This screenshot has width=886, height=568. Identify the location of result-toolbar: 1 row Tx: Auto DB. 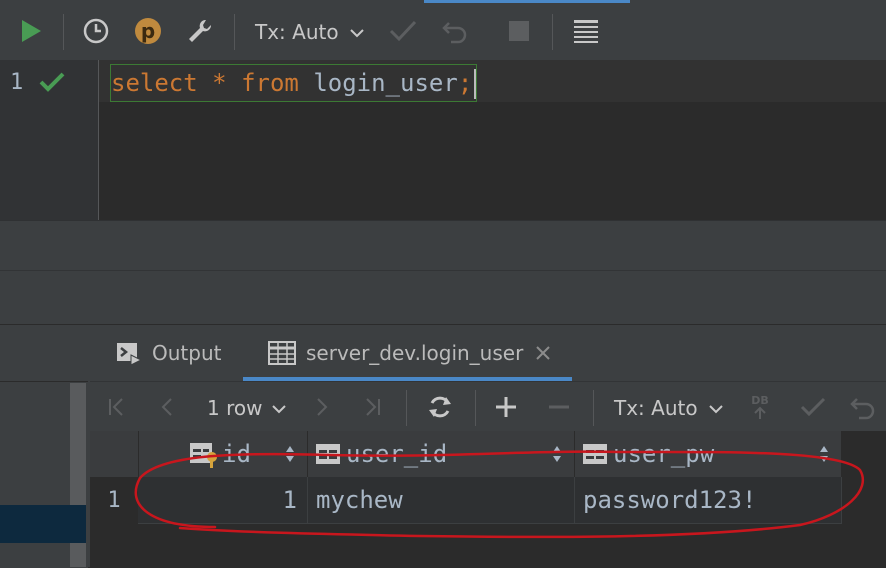
(488, 406).